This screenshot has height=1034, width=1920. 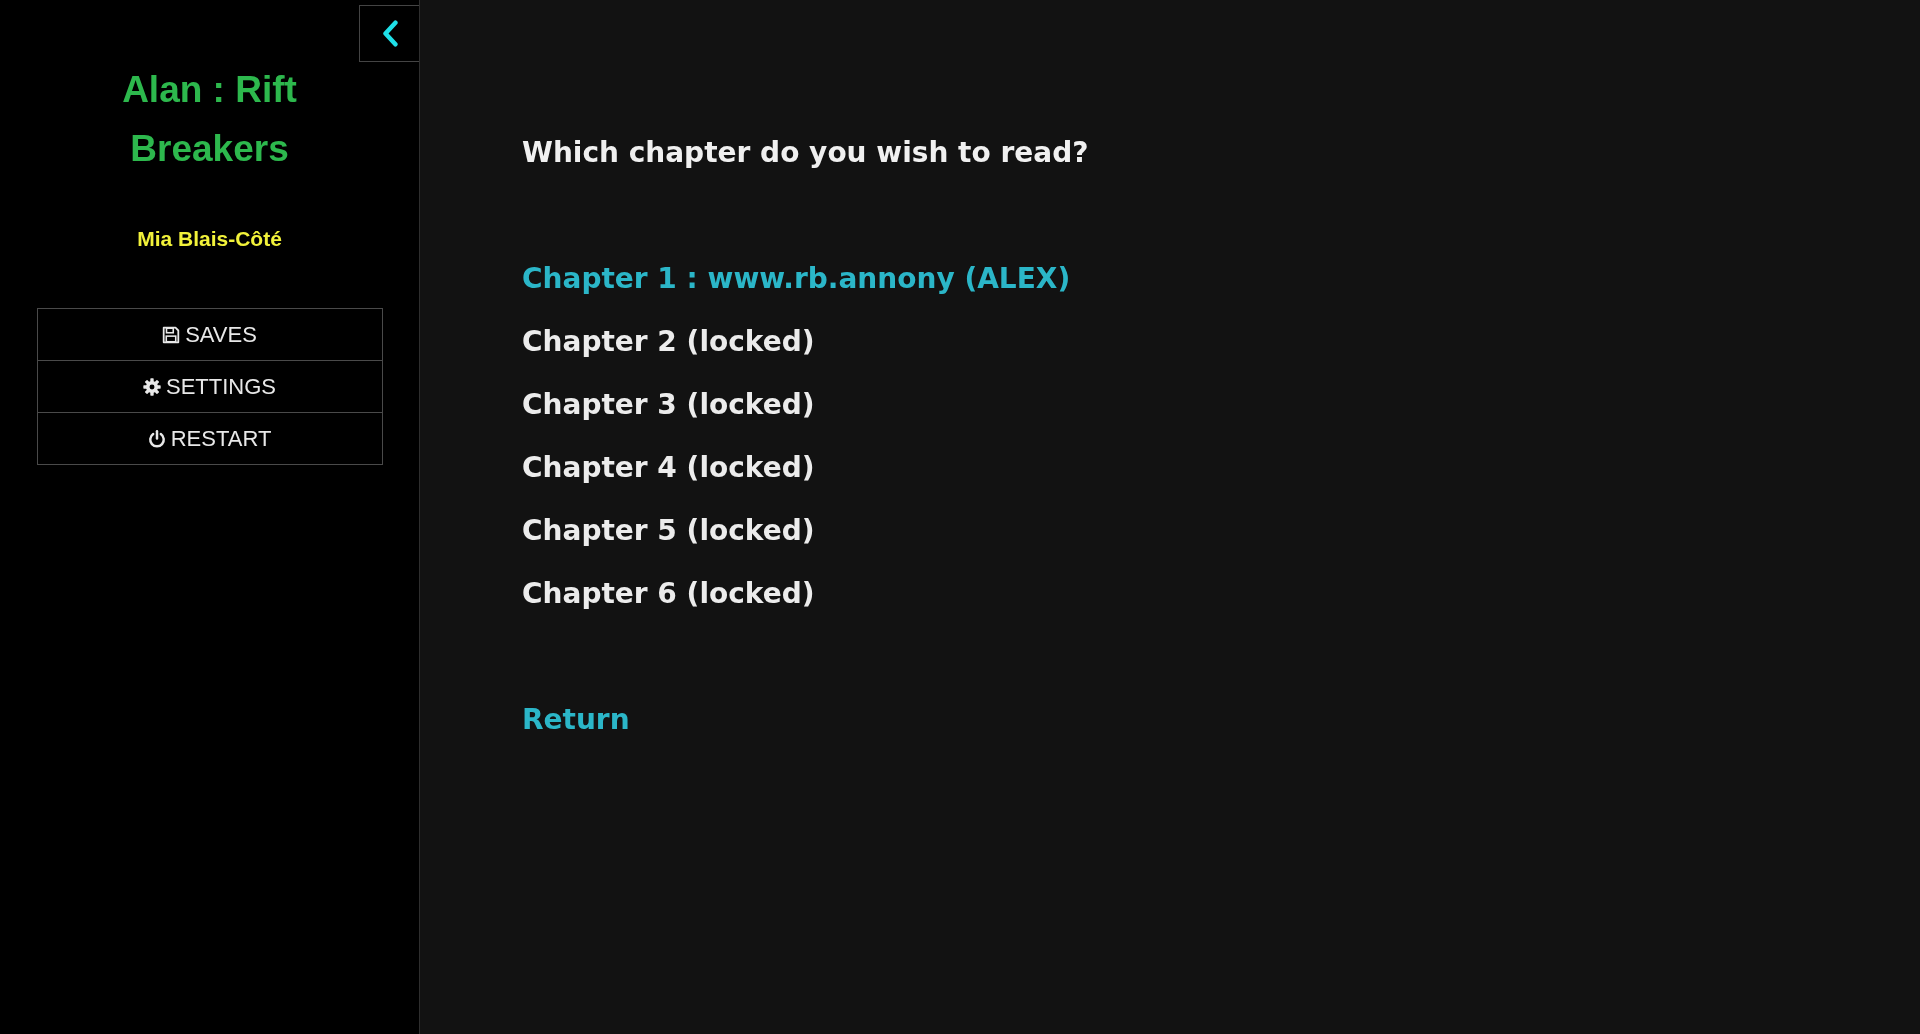 What do you see at coordinates (209, 239) in the screenshot?
I see `author-name: Mia Blais-Côté` at bounding box center [209, 239].